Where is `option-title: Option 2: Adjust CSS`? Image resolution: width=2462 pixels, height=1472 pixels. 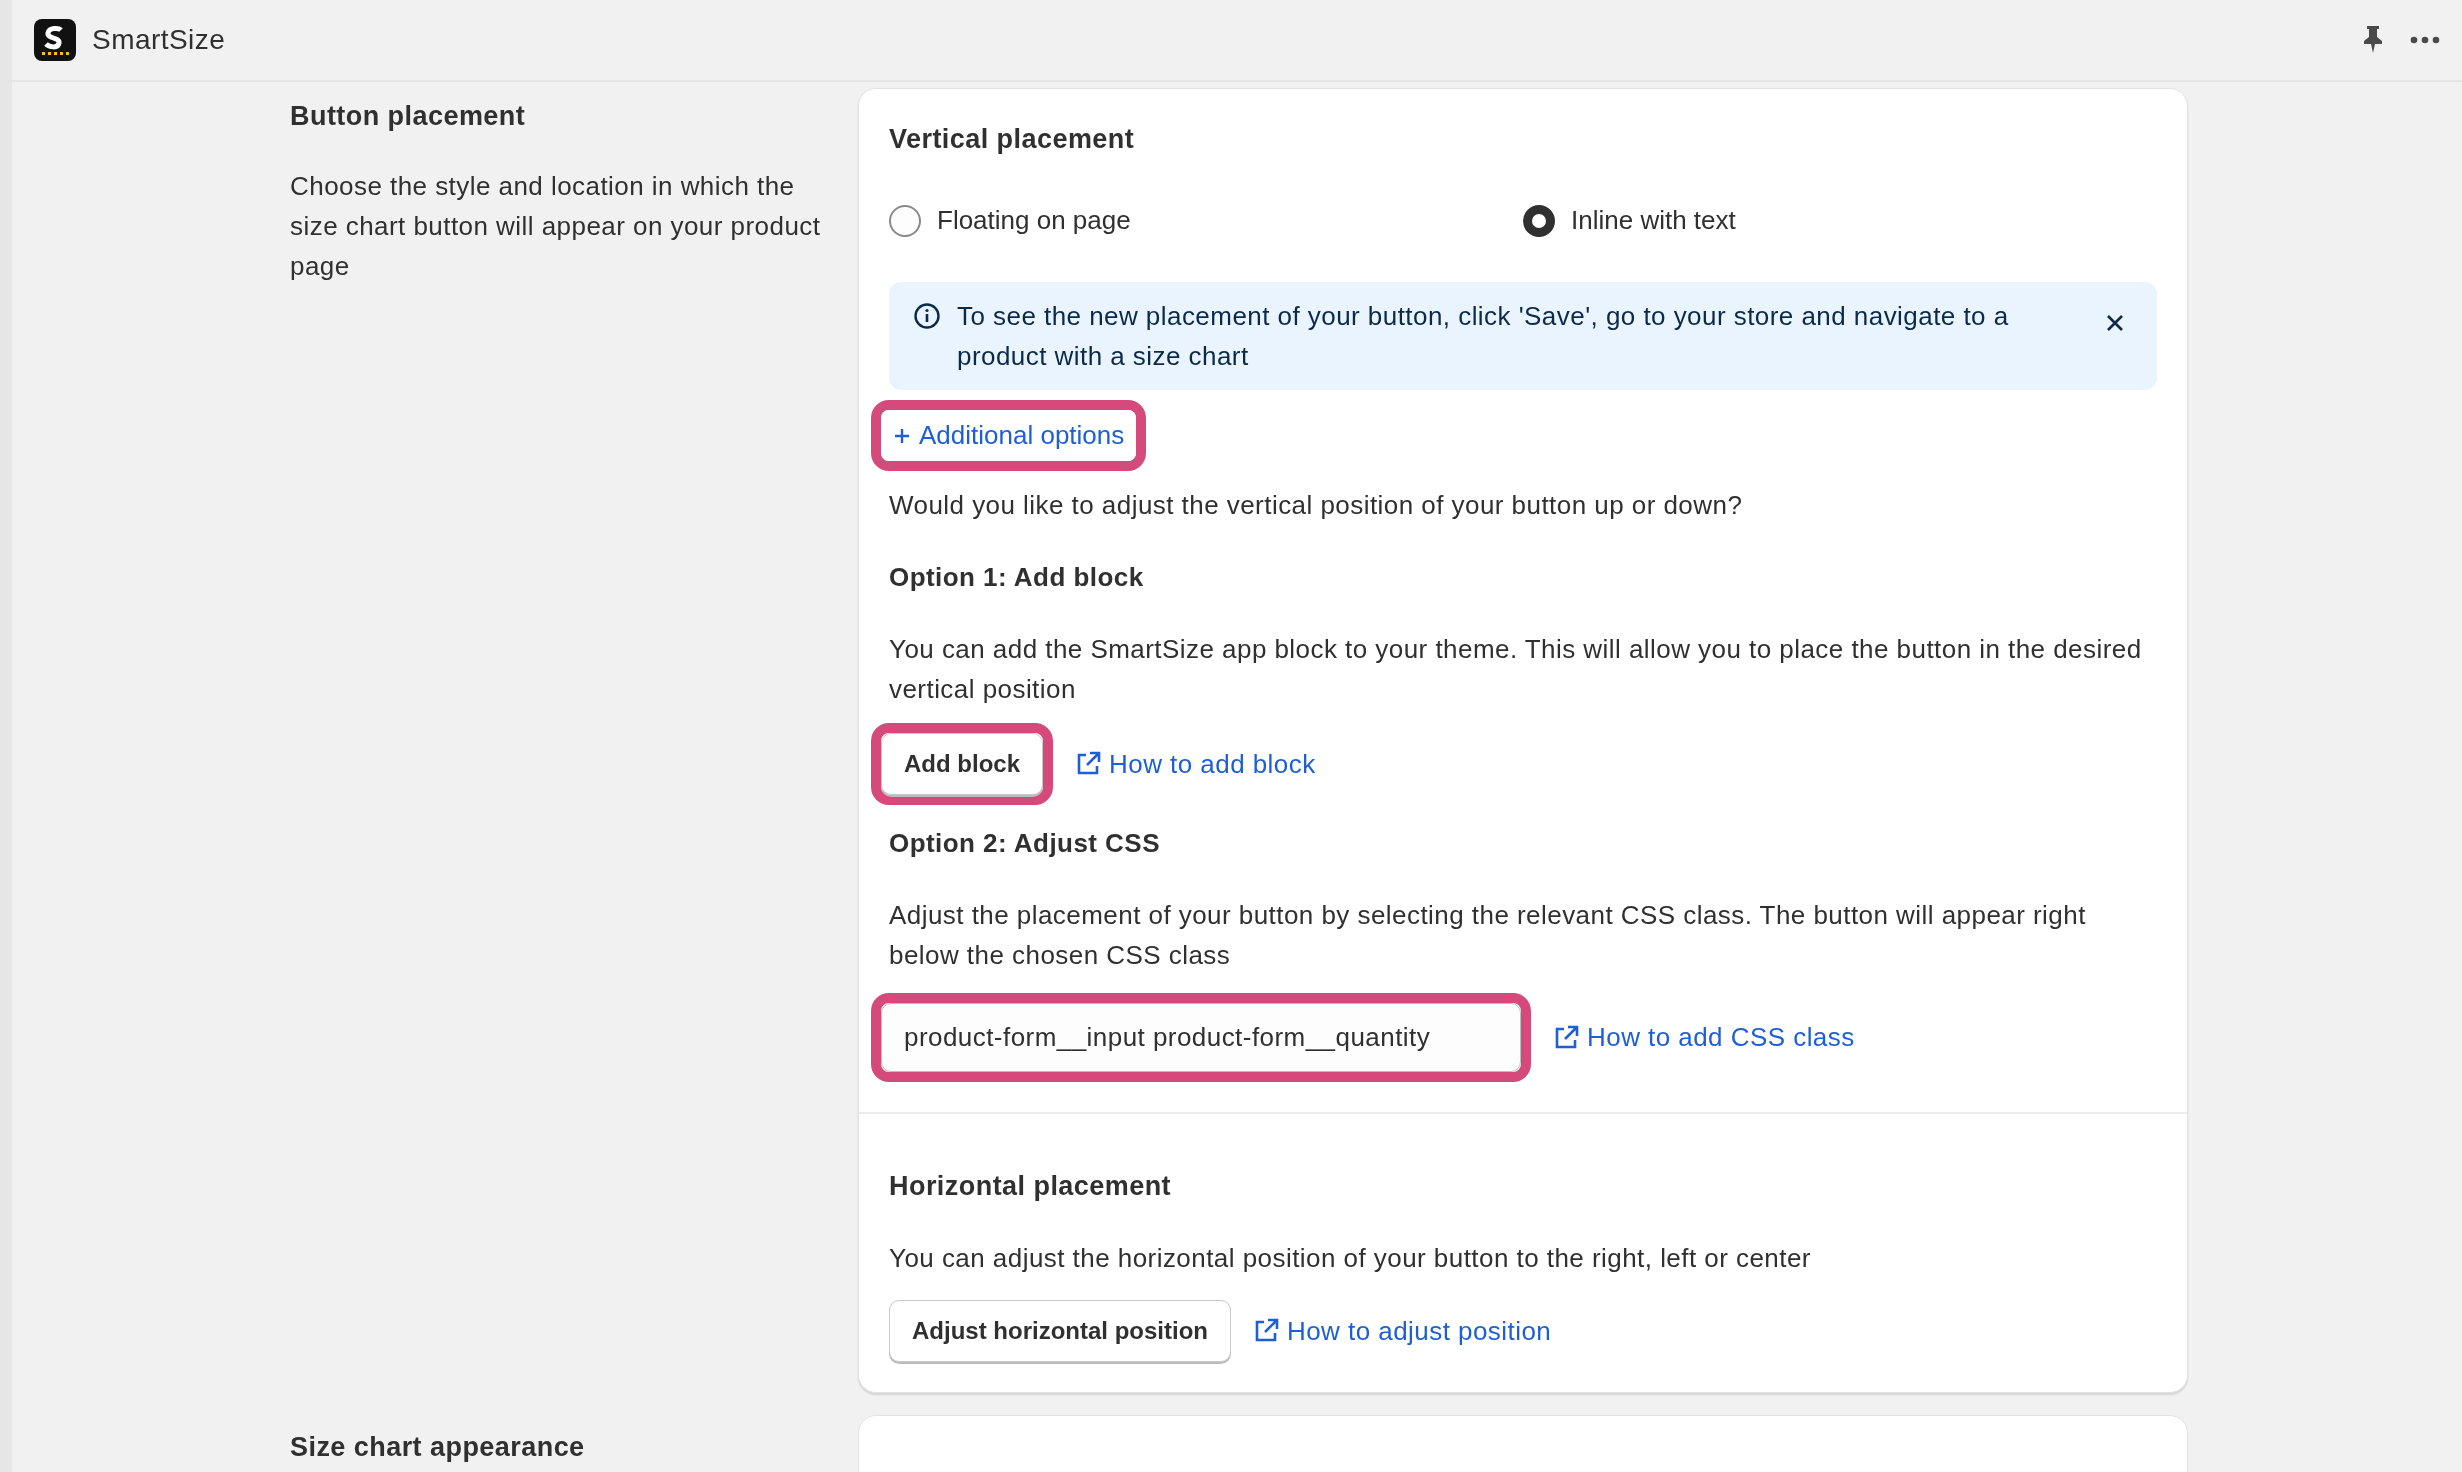 option-title: Option 2: Adjust CSS is located at coordinates (1025, 843).